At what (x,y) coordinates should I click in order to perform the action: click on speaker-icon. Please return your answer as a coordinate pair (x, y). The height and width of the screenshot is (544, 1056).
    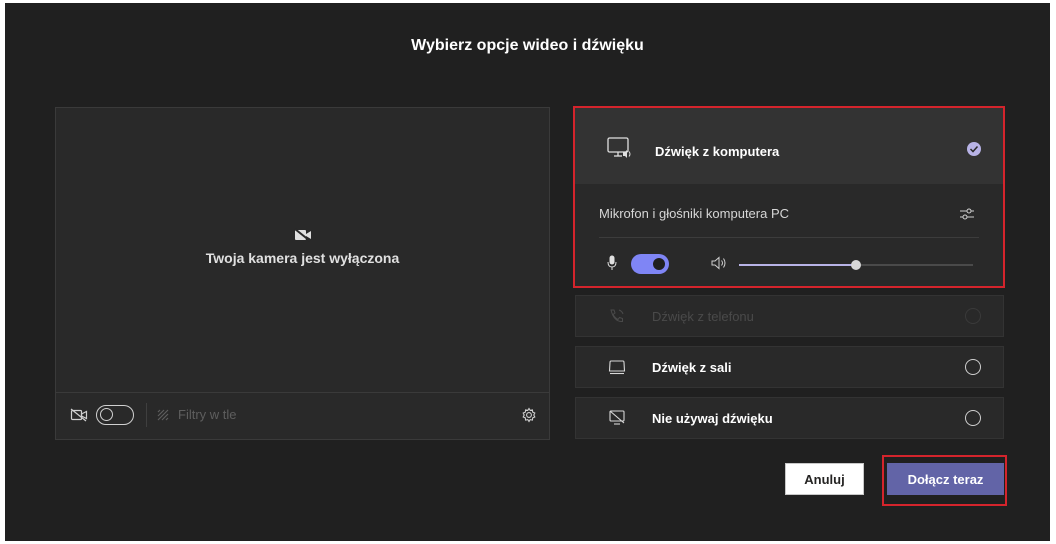
    Looking at the image, I should click on (718, 263).